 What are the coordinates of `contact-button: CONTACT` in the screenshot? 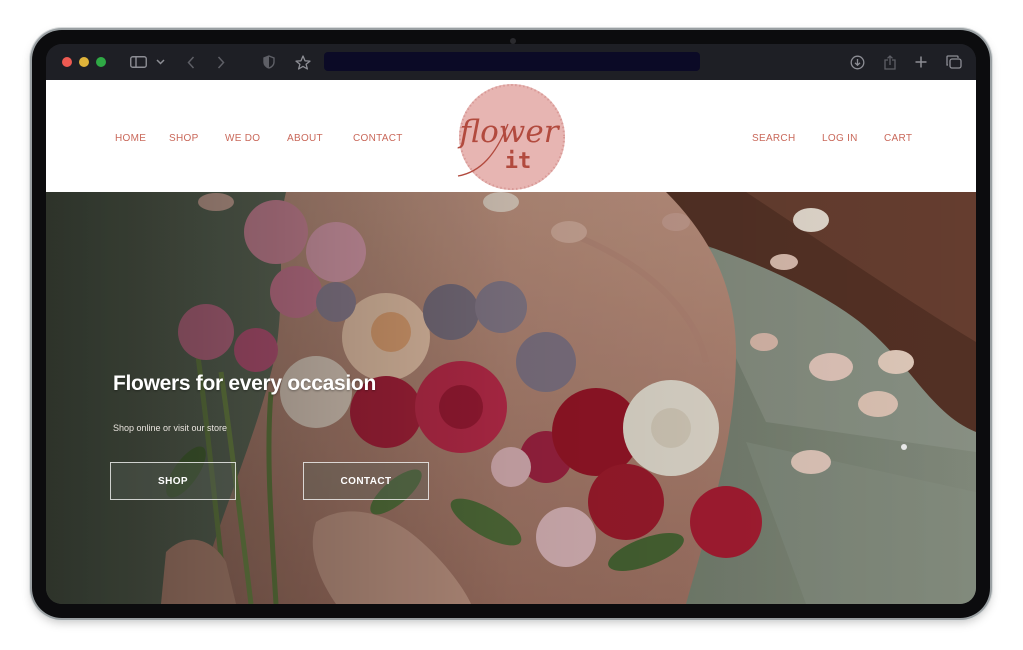 It's located at (366, 481).